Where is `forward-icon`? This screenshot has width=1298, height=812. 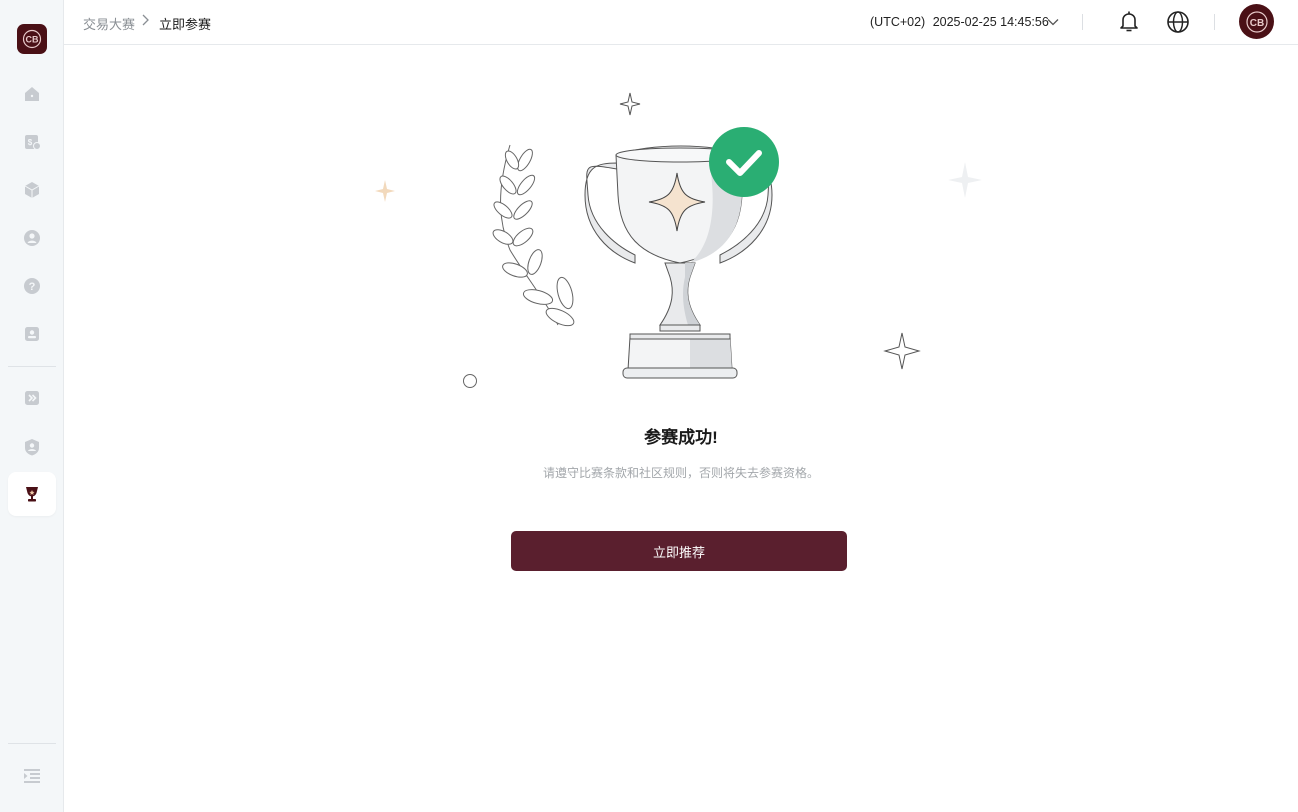 forward-icon is located at coordinates (32, 398).